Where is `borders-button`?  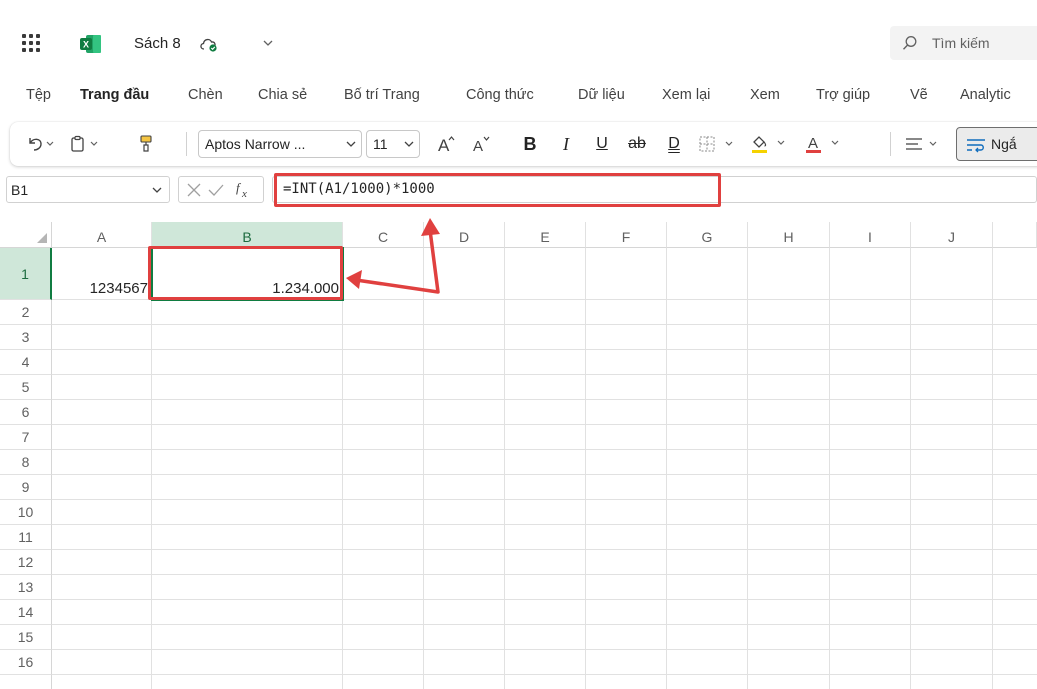
borders-button is located at coordinates (718, 144).